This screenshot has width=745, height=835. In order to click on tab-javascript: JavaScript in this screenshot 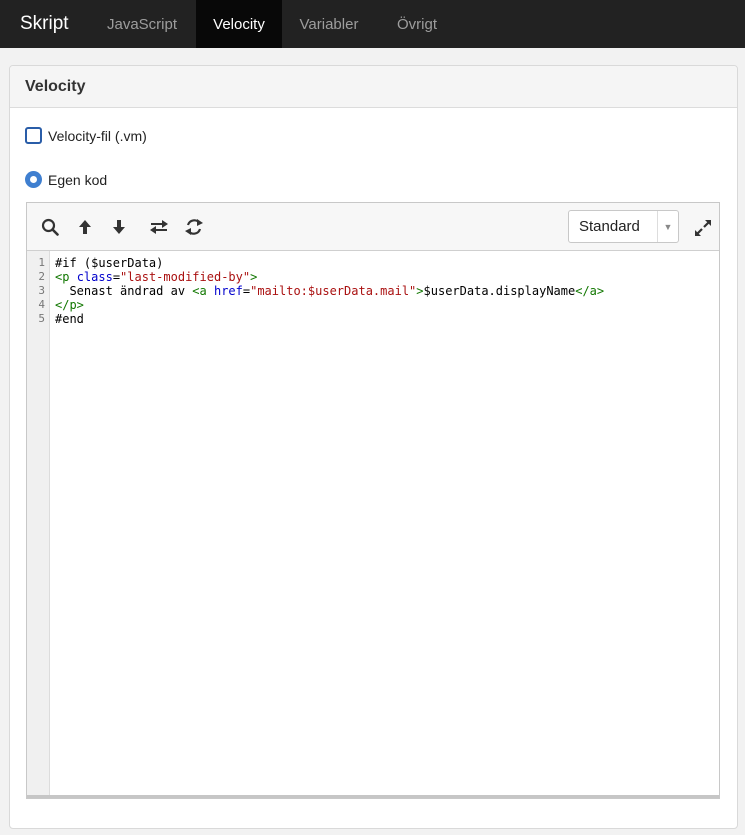, I will do `click(142, 24)`.